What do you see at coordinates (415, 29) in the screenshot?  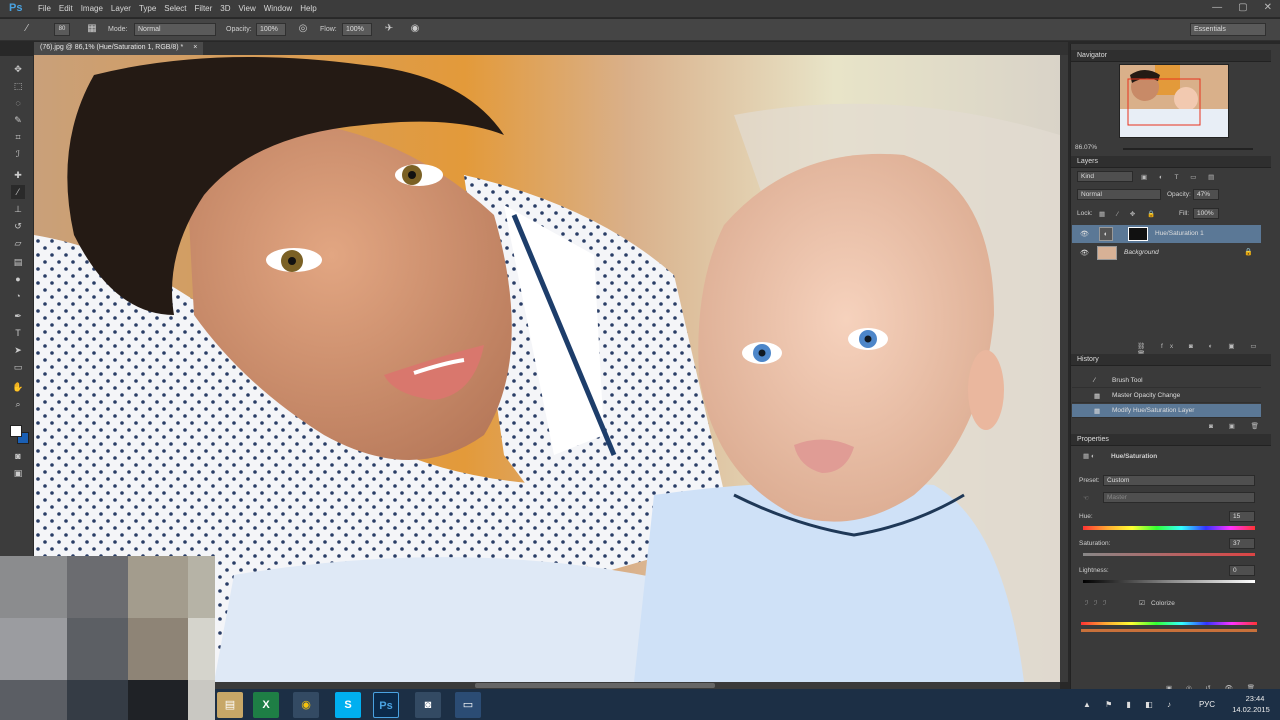 I see `pressure-size-icon: ◉` at bounding box center [415, 29].